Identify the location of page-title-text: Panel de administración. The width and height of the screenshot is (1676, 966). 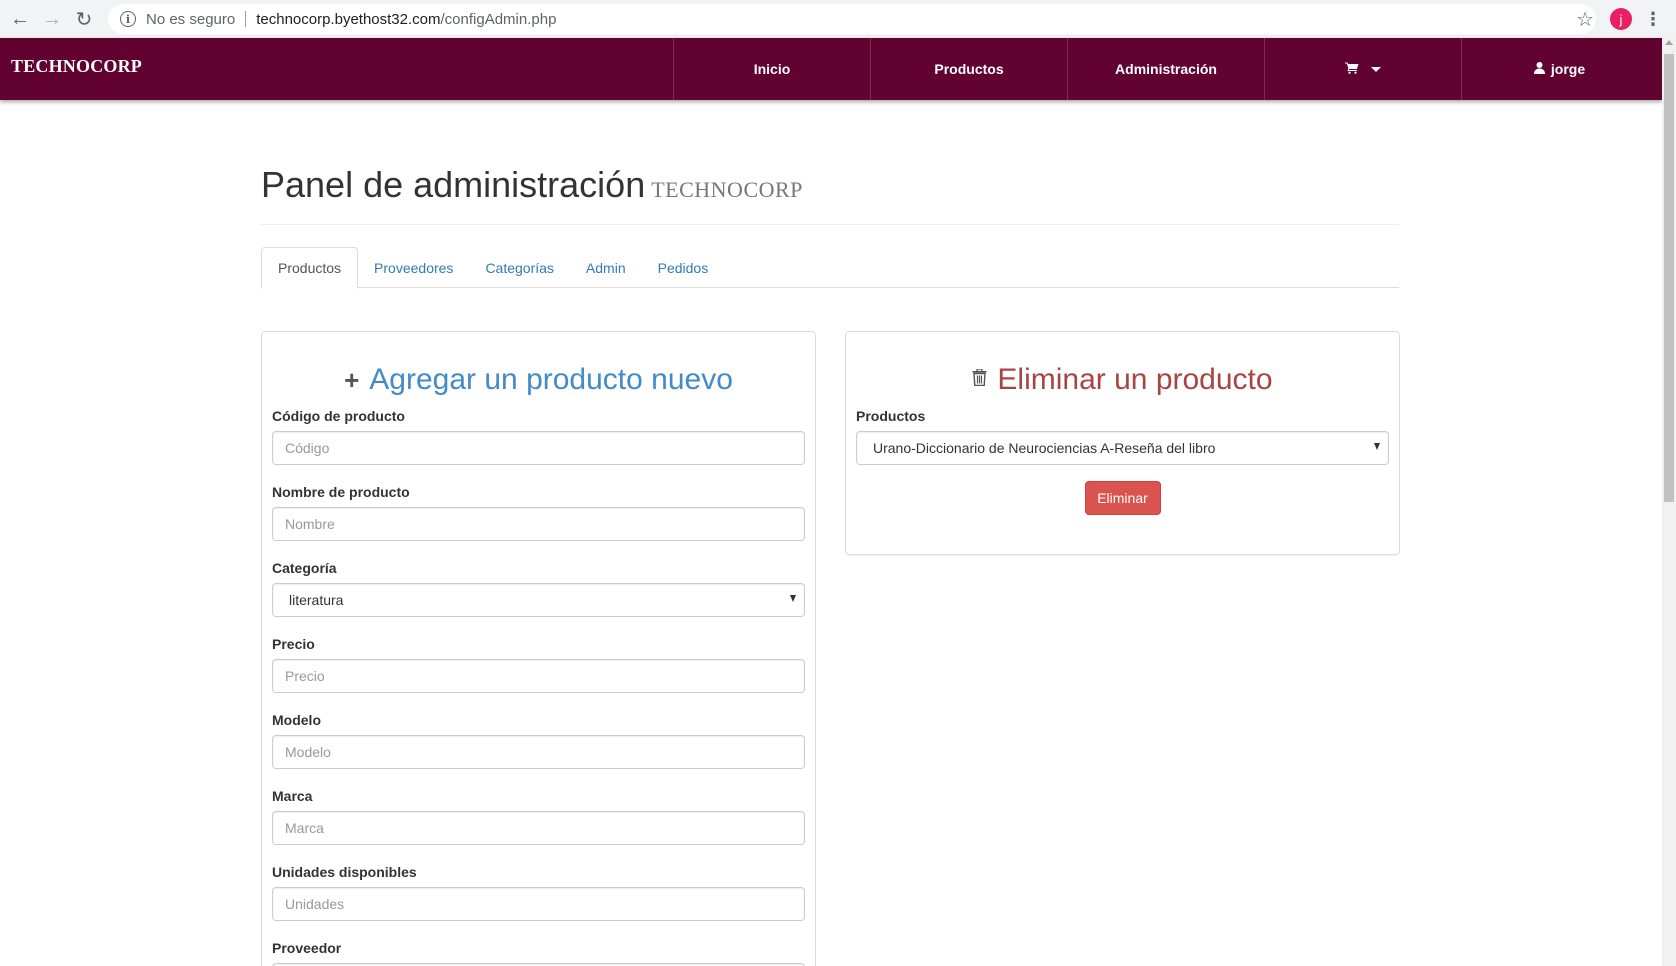
(453, 184).